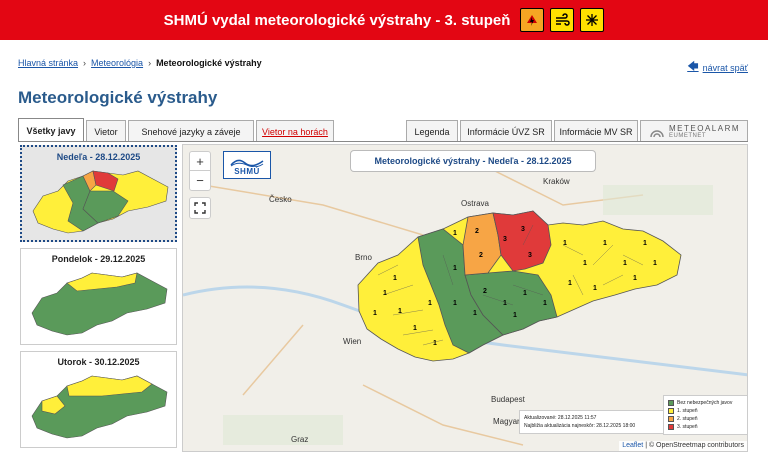 Image resolution: width=768 pixels, height=452 pixels. Describe the element at coordinates (687, 427) in the screenshot. I see `legend-label: 3. stupeň` at that location.